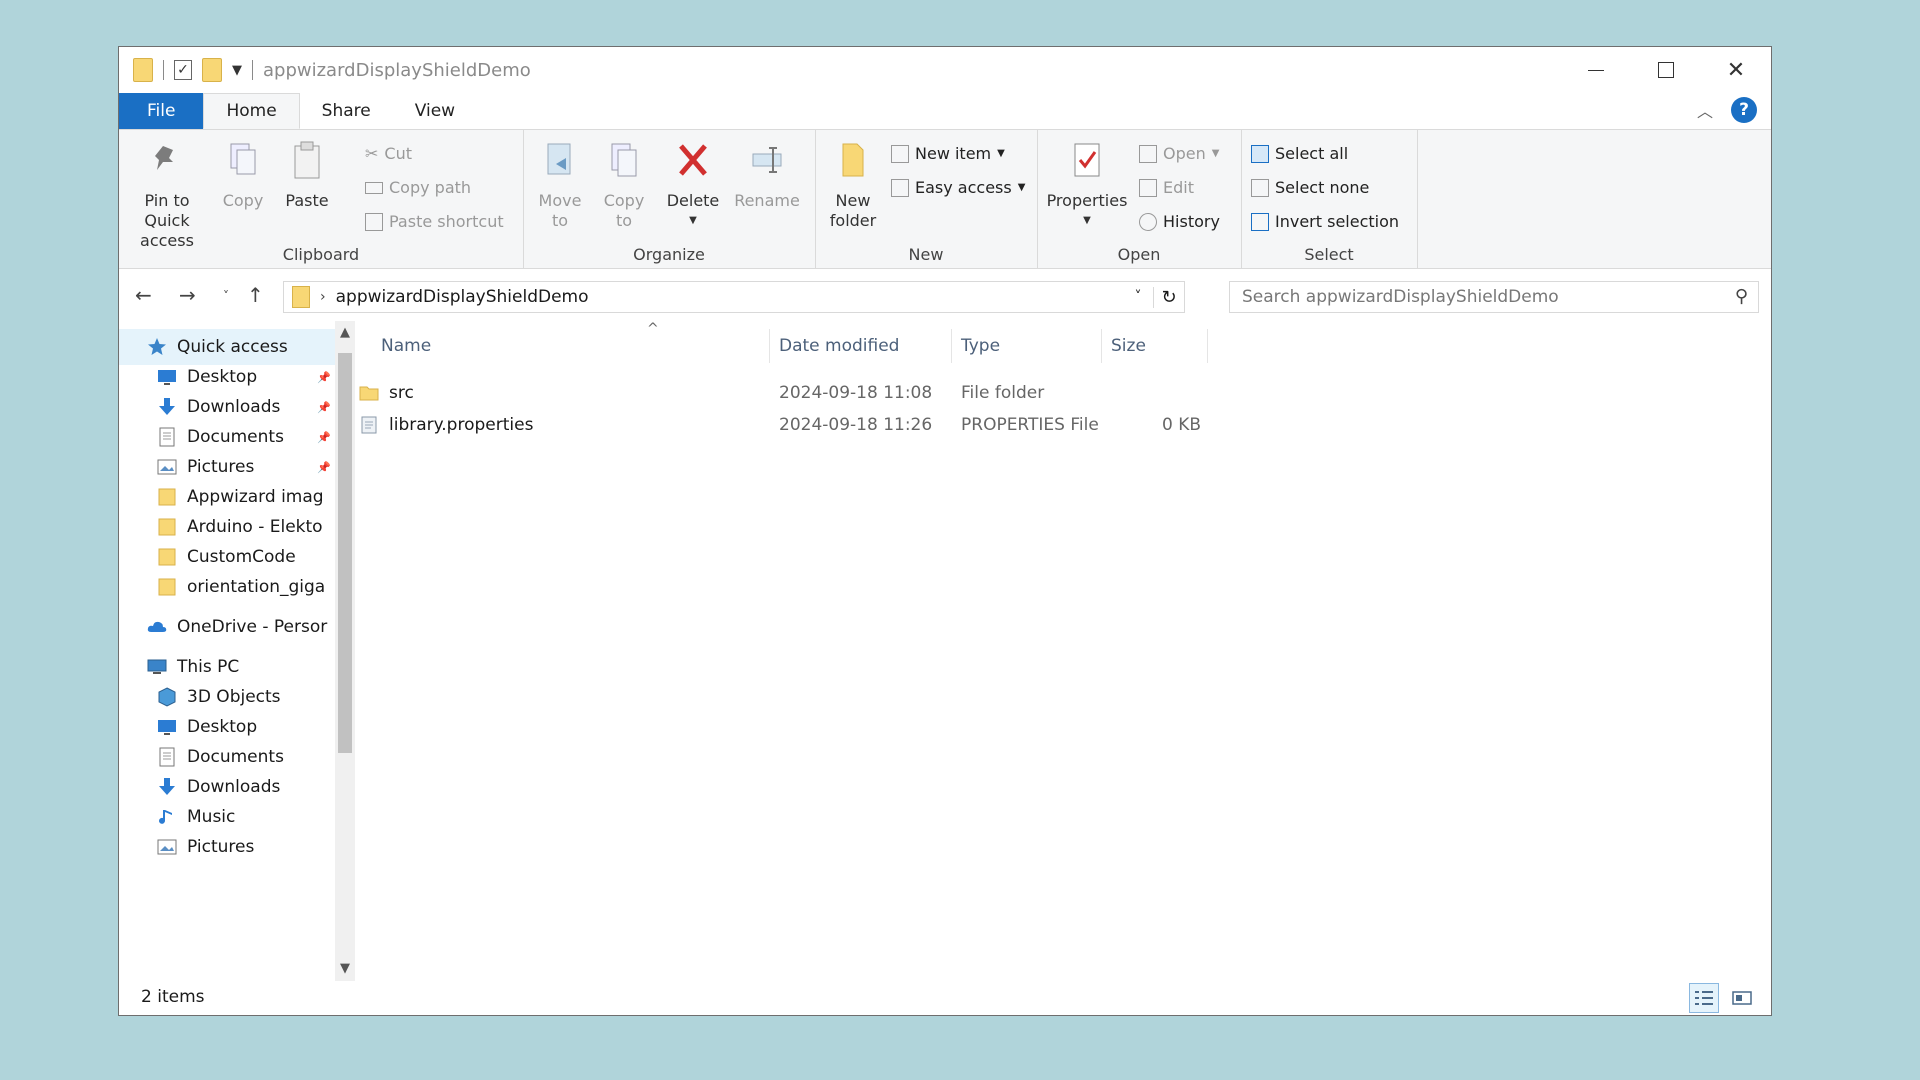  What do you see at coordinates (1727, 110) in the screenshot?
I see `ribbon-controls: ︿ ?` at bounding box center [1727, 110].